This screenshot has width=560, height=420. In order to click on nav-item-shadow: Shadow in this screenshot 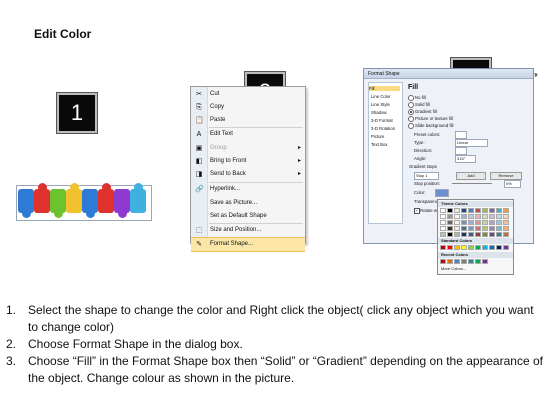, I will do `click(379, 112)`.